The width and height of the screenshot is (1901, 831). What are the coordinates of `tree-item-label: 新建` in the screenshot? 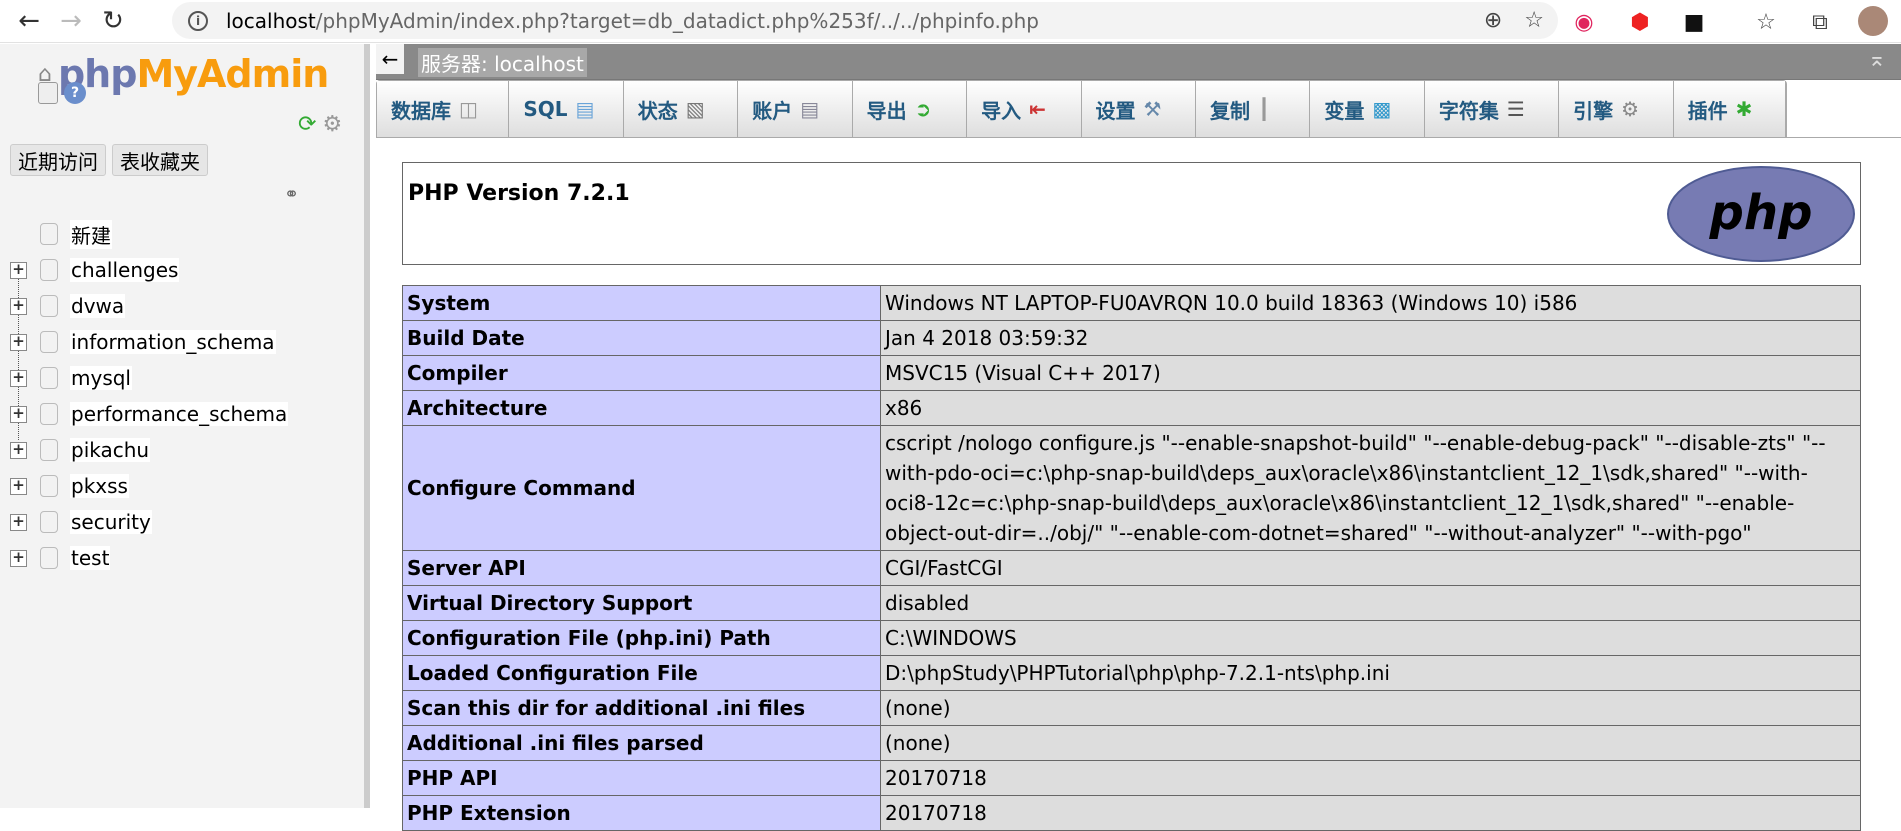 It's located at (91, 234).